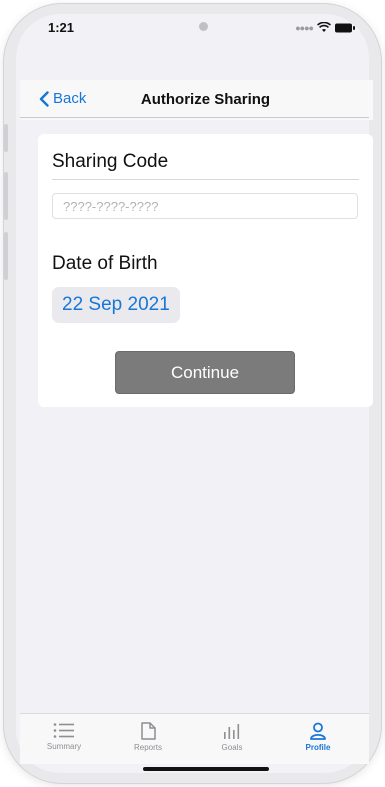  I want to click on continue-button: Continue, so click(205, 372).